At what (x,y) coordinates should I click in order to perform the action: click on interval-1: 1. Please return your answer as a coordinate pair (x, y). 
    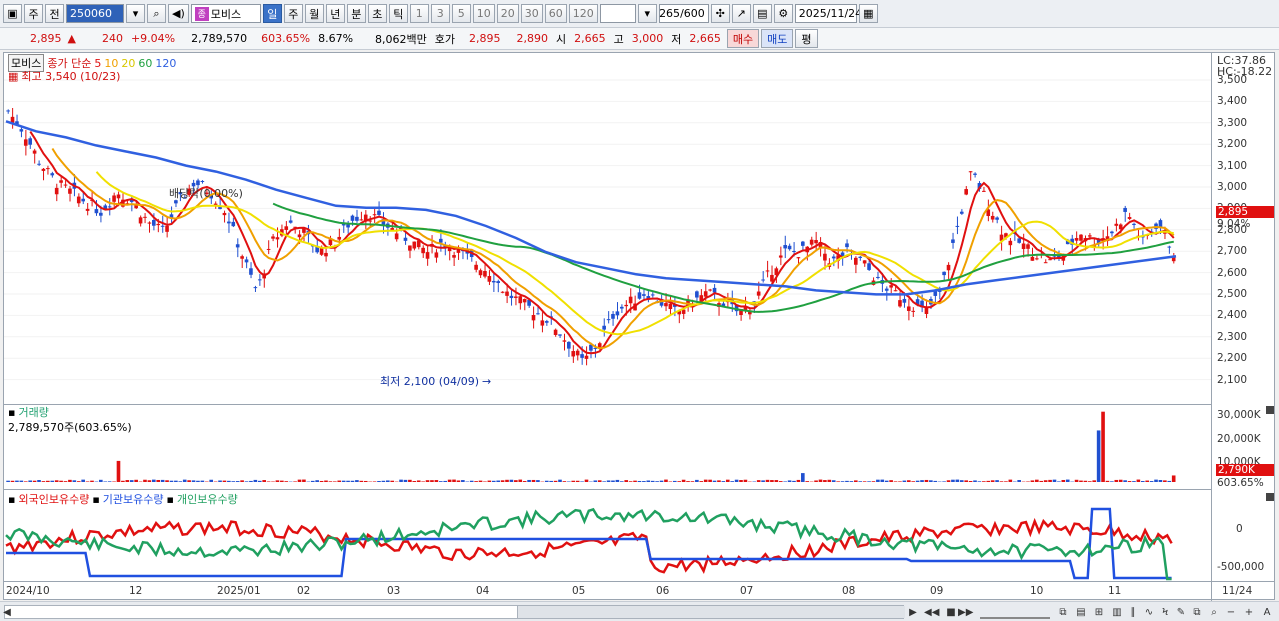
    Looking at the image, I should click on (419, 13).